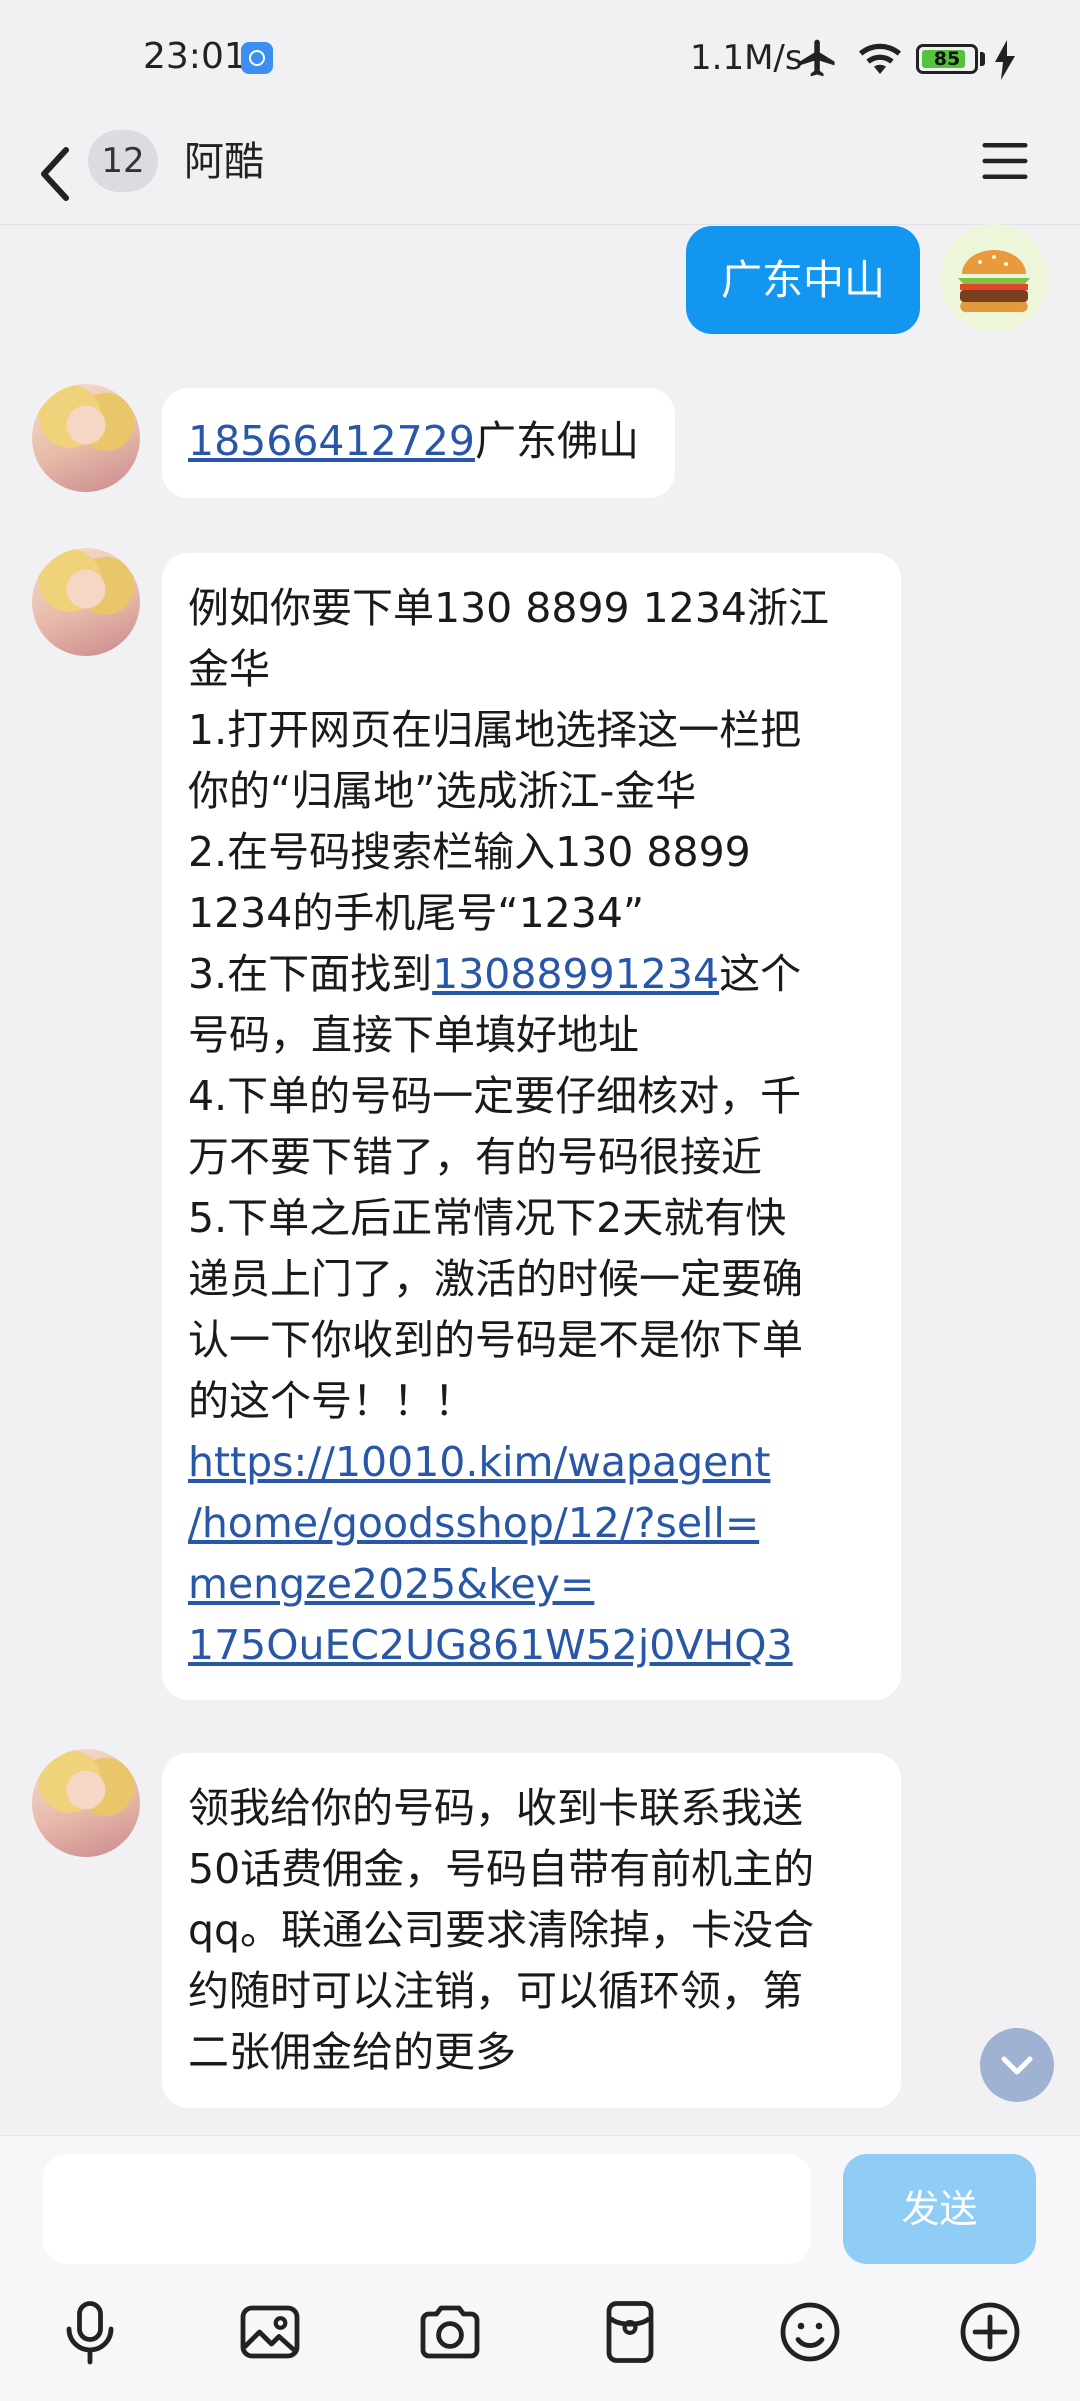 This screenshot has height=2401, width=1080. Describe the element at coordinates (442, 791) in the screenshot. I see `message-line: 你的“归属地”选成浙江-金华` at that location.